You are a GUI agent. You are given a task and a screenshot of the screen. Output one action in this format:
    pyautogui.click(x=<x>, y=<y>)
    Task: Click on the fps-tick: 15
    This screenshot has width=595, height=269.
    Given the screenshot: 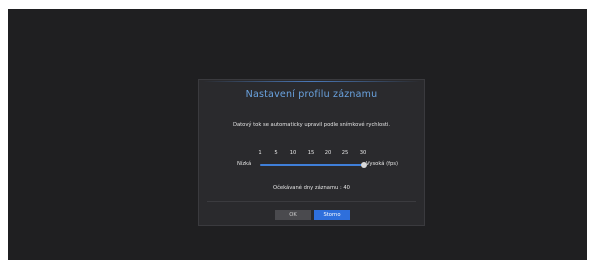 What is the action you would take?
    pyautogui.click(x=311, y=153)
    